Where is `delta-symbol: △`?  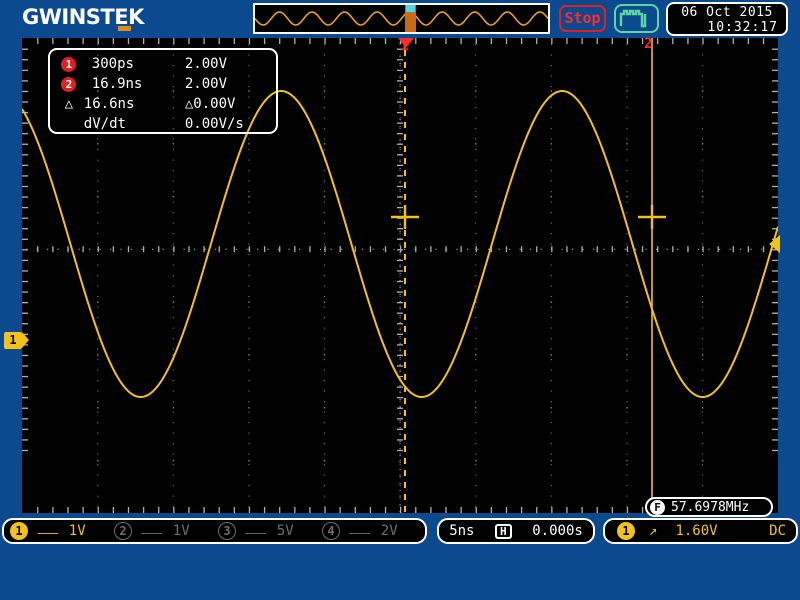
delta-symbol: △ is located at coordinates (69, 104).